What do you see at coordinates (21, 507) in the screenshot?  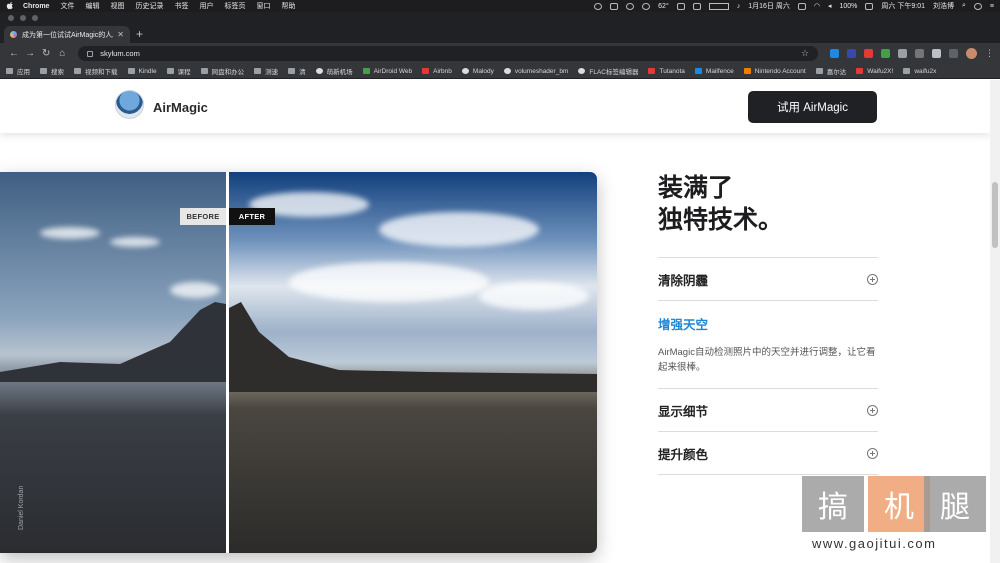 I see `photo-credit: Daniel Kordan` at bounding box center [21, 507].